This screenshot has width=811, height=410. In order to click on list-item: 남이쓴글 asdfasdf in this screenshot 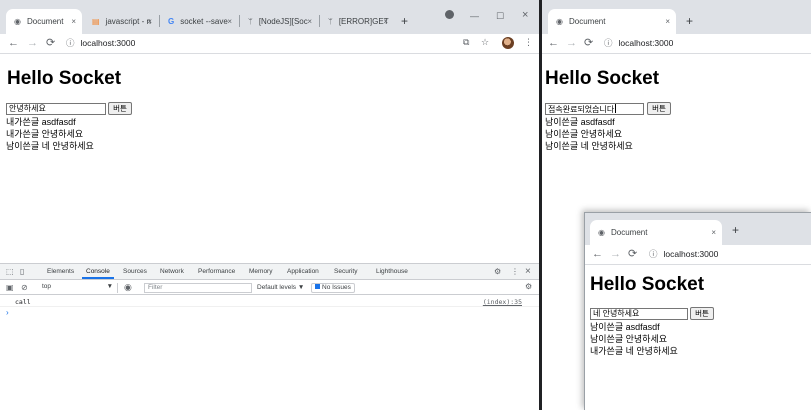, I will do `click(625, 327)`.